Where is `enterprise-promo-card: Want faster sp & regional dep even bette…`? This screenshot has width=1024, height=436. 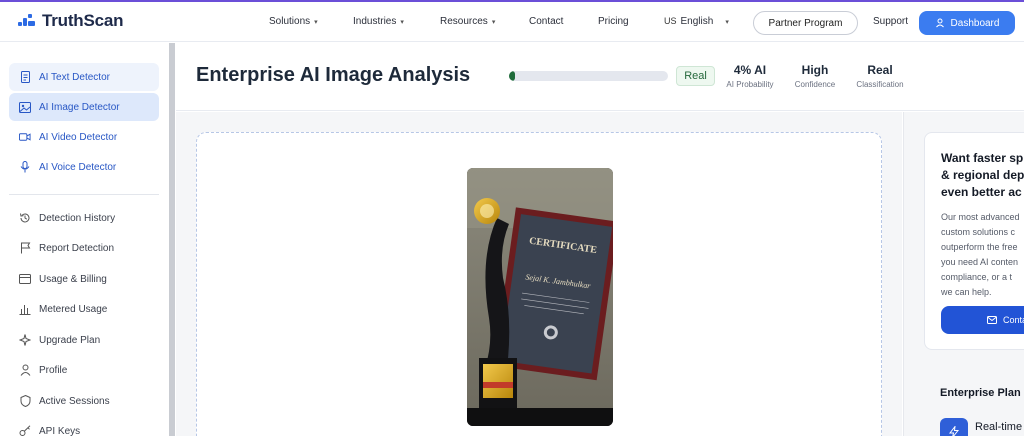 enterprise-promo-card: Want faster sp & regional dep even bette… is located at coordinates (974, 241).